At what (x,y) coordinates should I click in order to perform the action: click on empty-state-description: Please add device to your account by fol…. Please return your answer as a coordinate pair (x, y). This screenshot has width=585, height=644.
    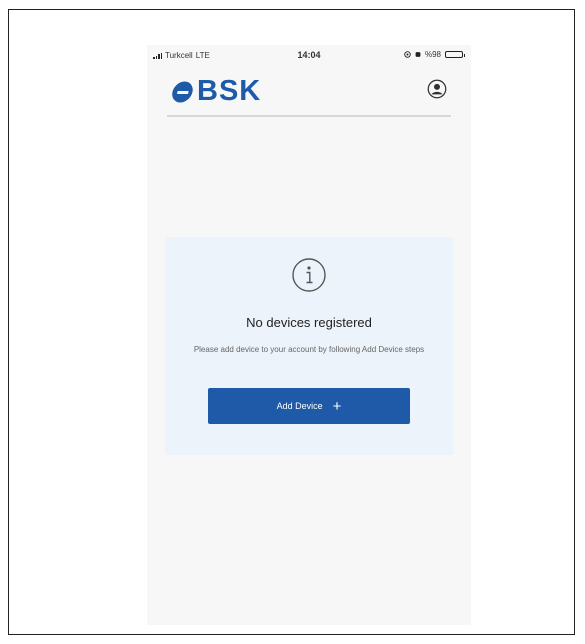
    Looking at the image, I should click on (309, 349).